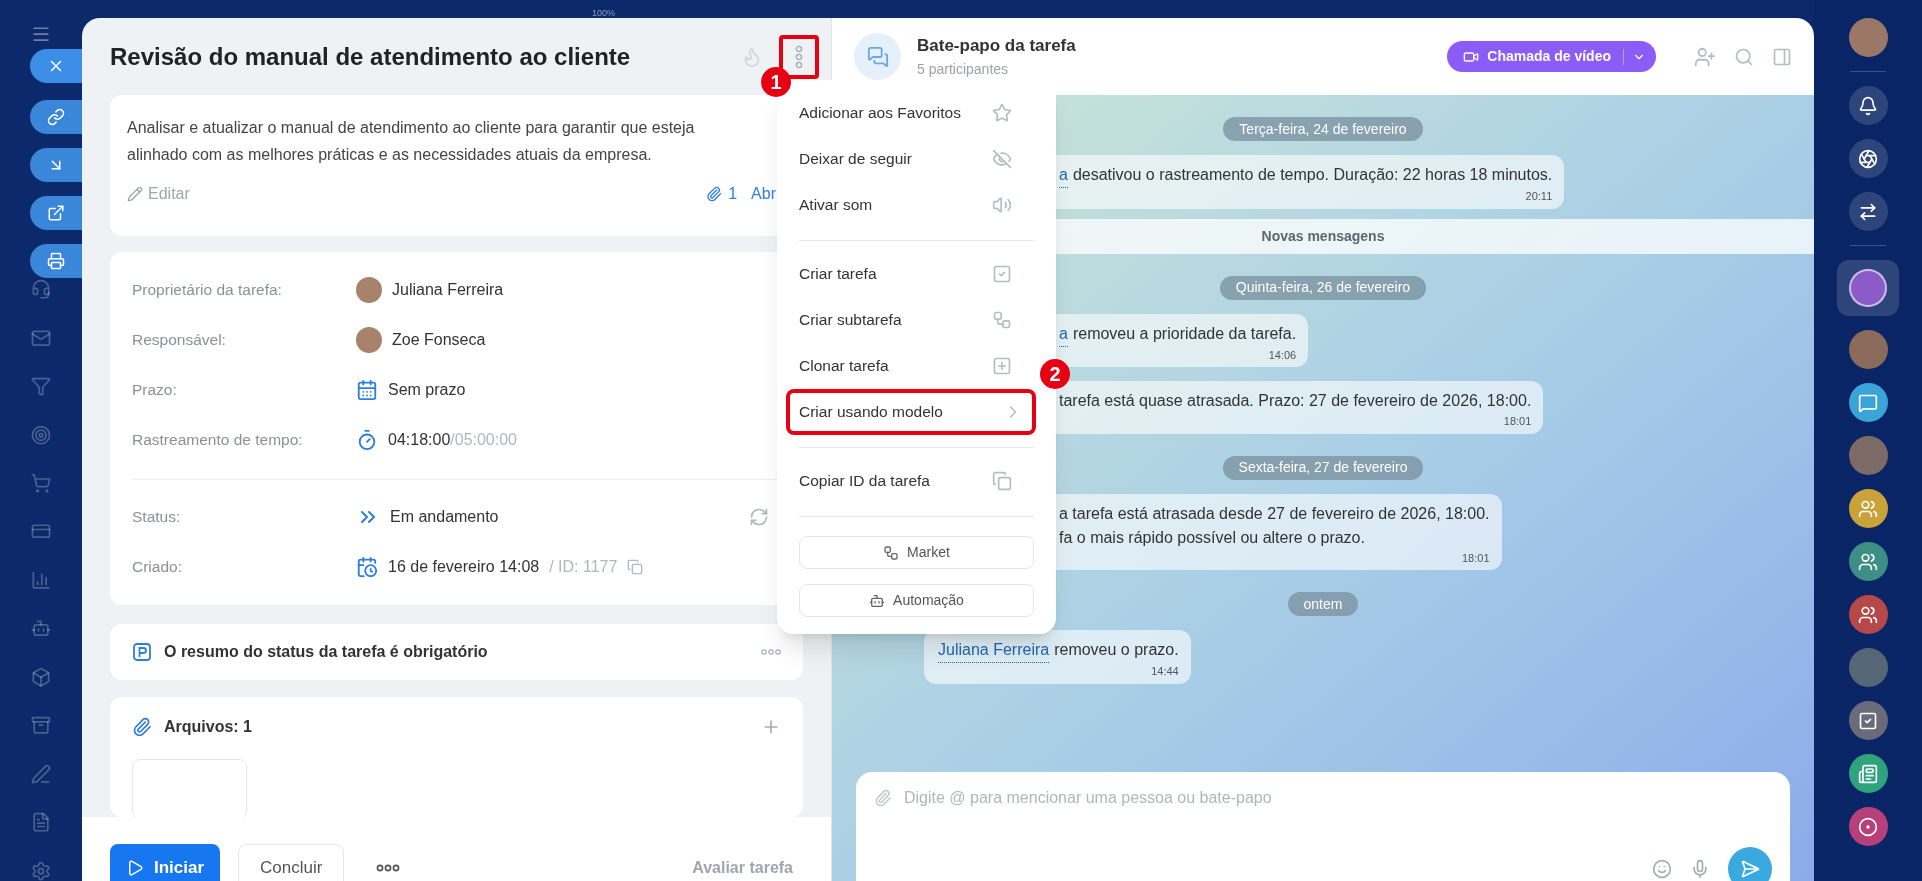 This screenshot has width=1922, height=881. Describe the element at coordinates (1055, 374) in the screenshot. I see `callout-number: 2` at that location.